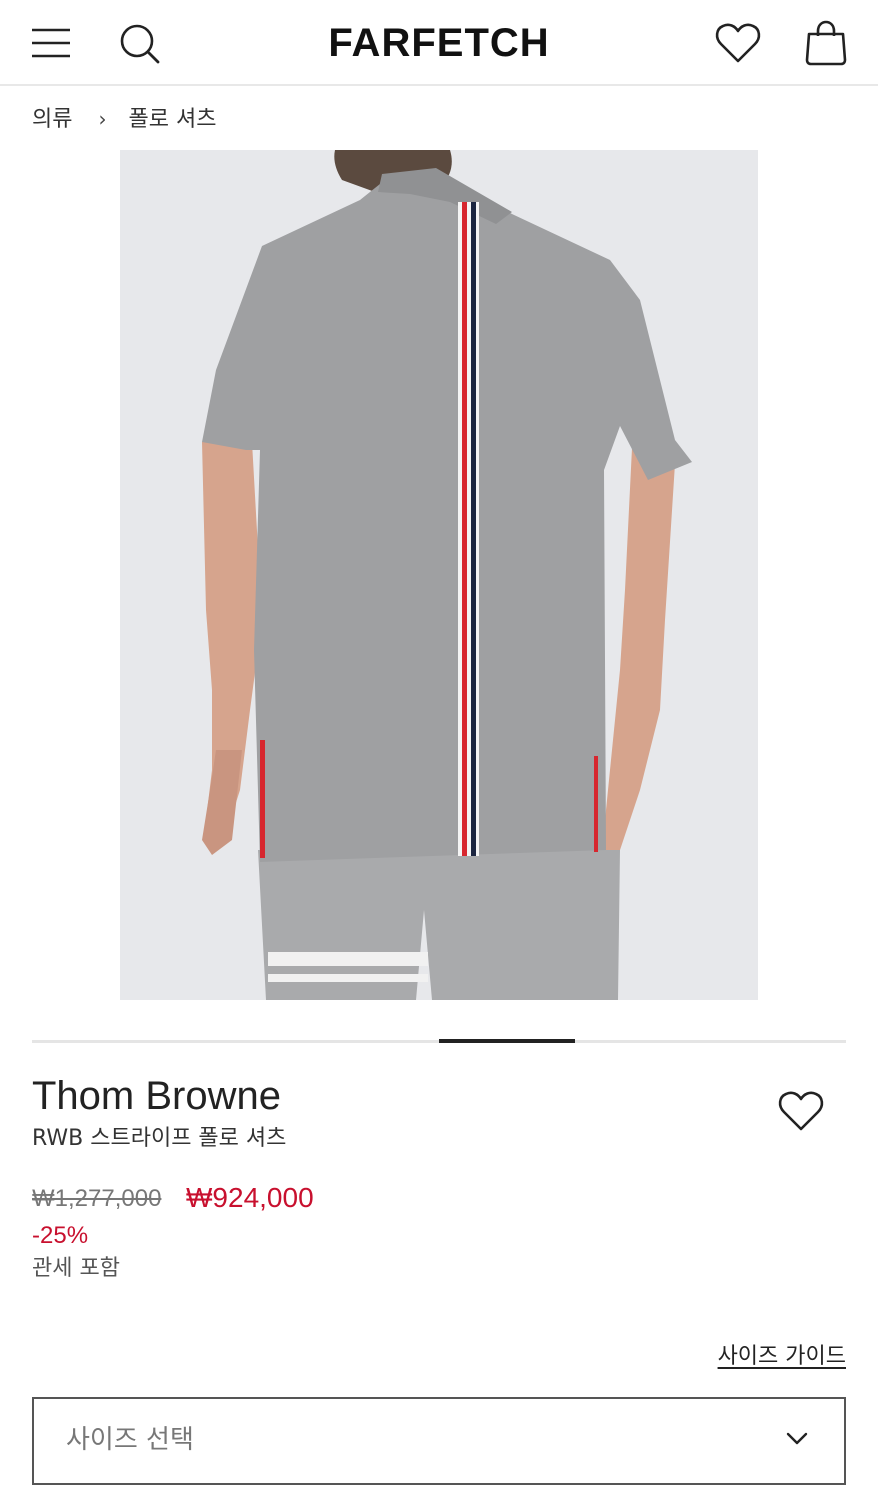  I want to click on original-price: ₩1,277,000, so click(97, 1198).